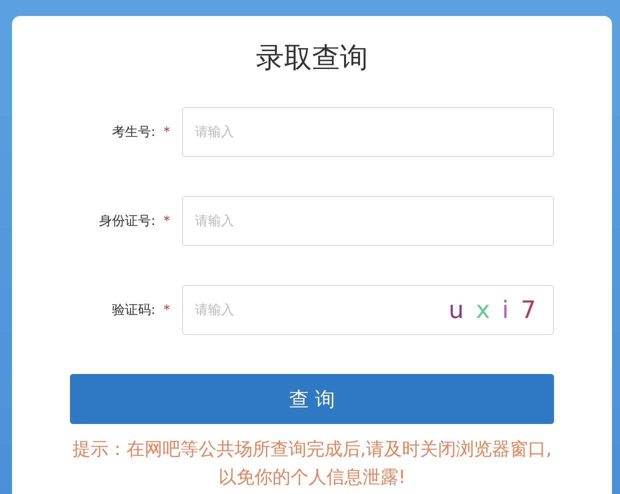  Describe the element at coordinates (312, 58) in the screenshot. I see `page-title: 录取查询` at that location.